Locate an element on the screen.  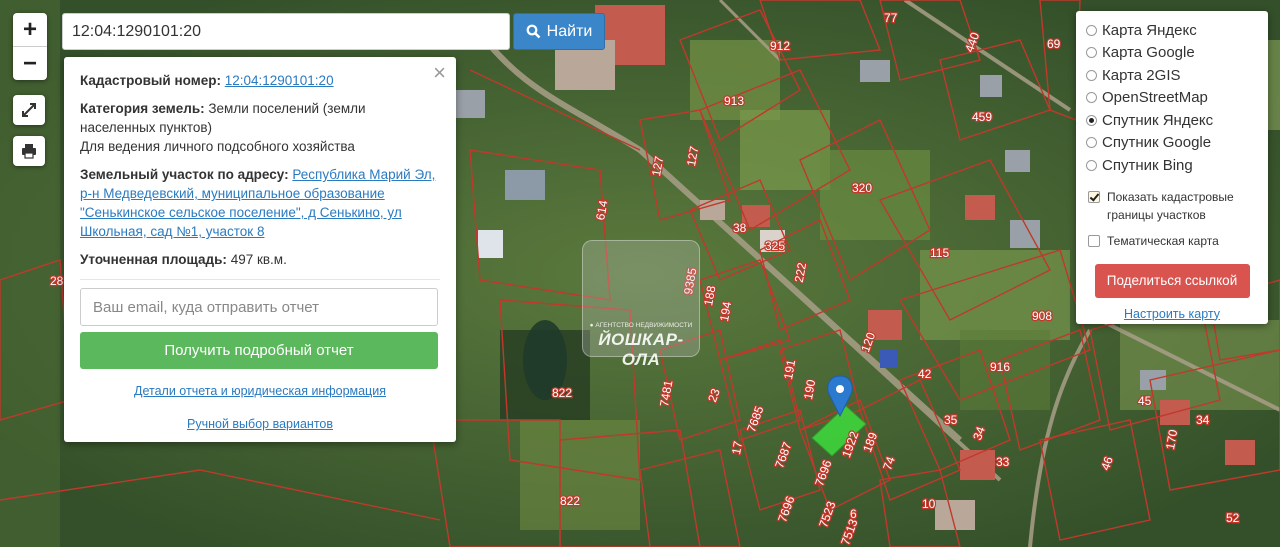
fullscreen-button is located at coordinates (29, 110).